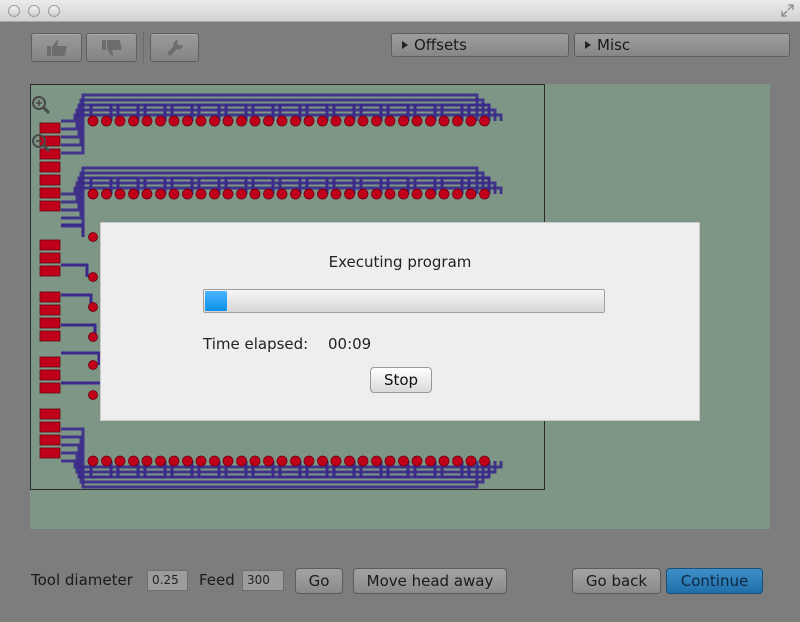 This screenshot has width=800, height=622. I want to click on tool-diameter-field: 0.25, so click(167, 580).